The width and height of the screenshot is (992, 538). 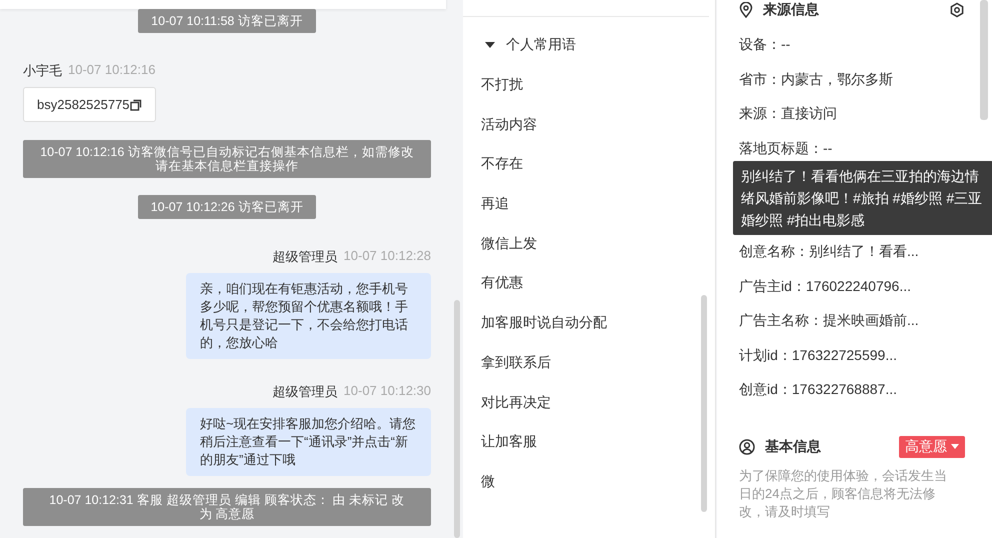 I want to click on sender-name: 小宇毛, so click(x=42, y=71).